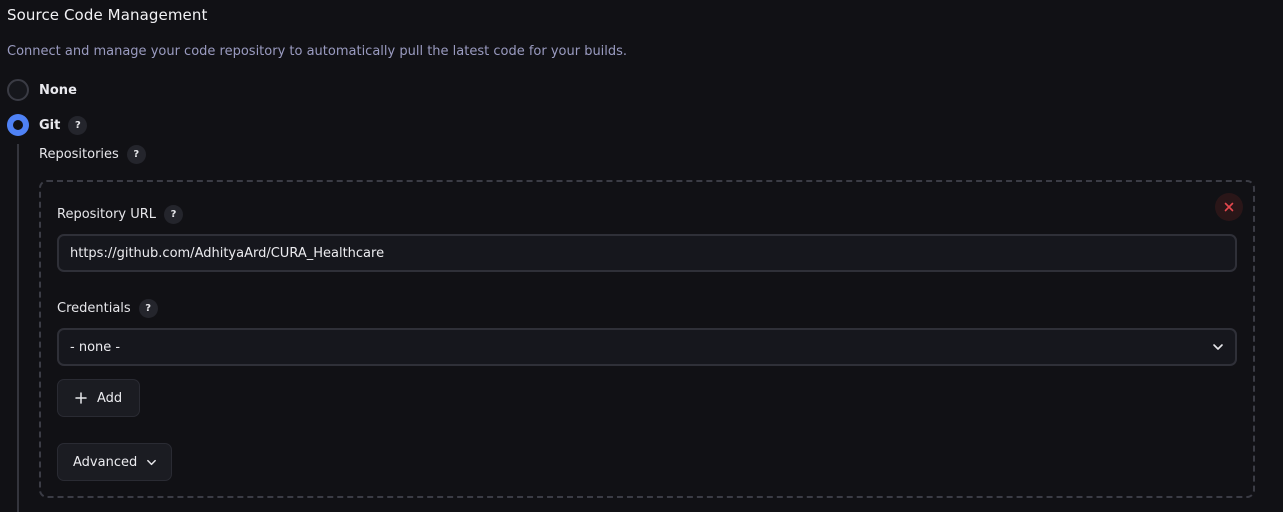 Image resolution: width=1283 pixels, height=512 pixels. I want to click on advanced-button: Advanced, so click(114, 462).